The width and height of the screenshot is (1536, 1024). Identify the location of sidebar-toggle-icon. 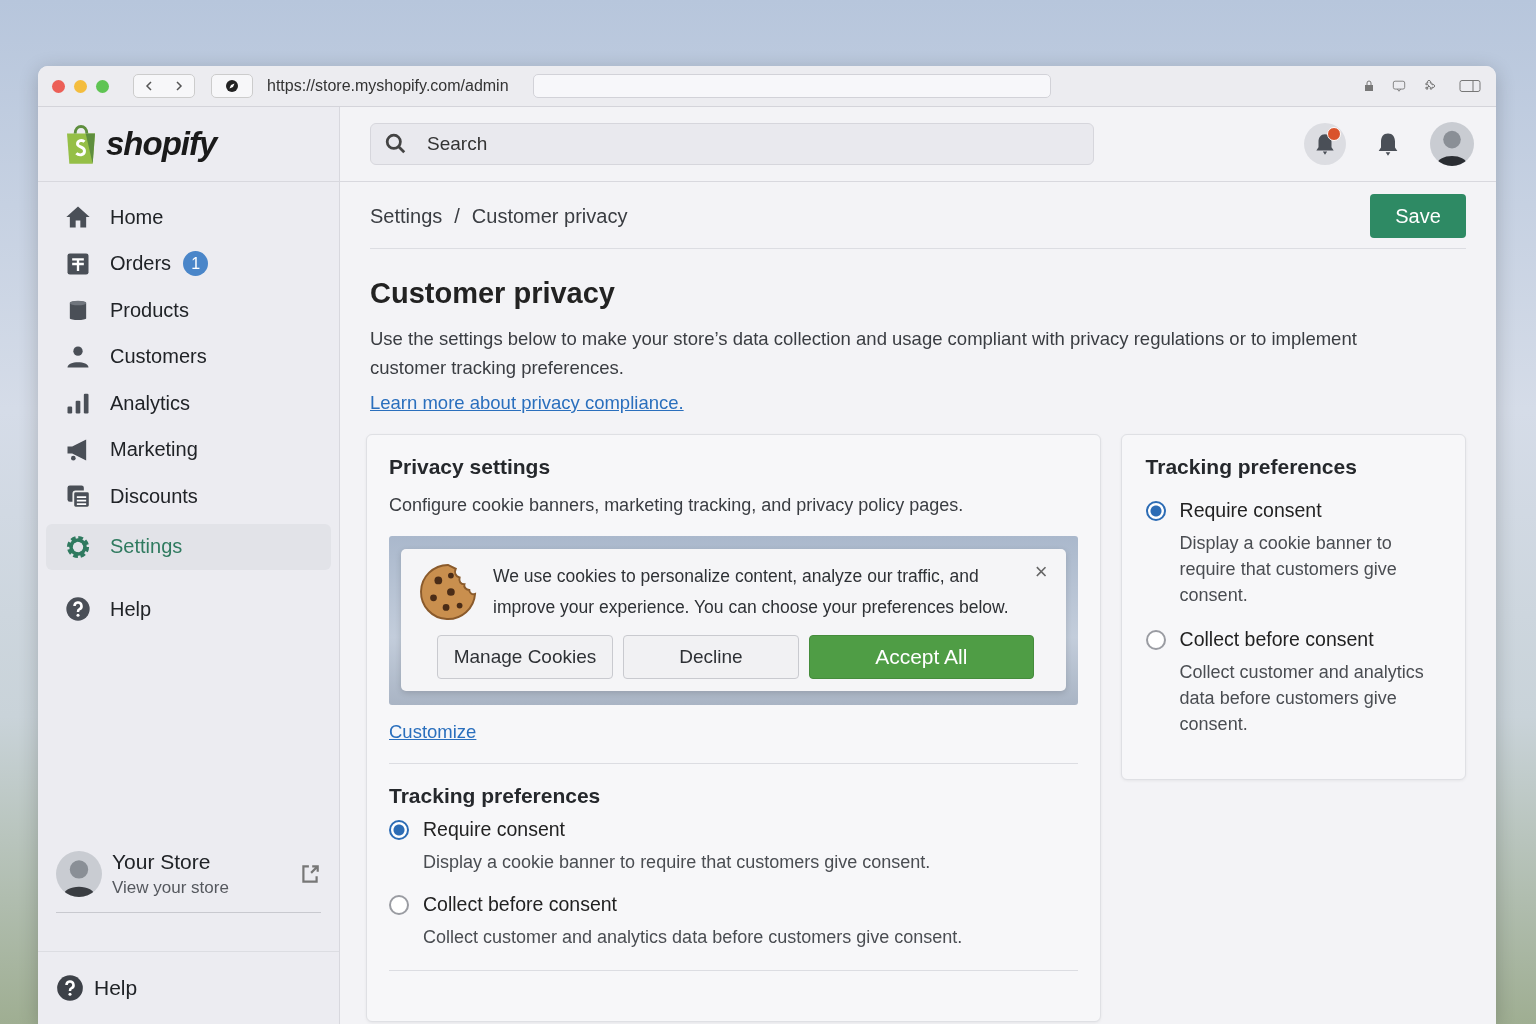
(1470, 86).